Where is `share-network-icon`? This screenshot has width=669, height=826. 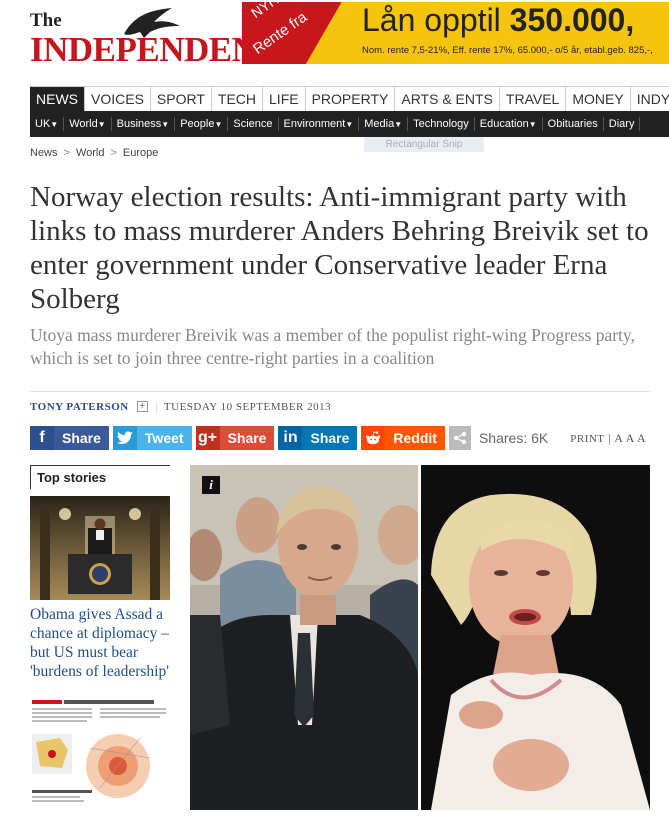
share-network-icon is located at coordinates (459, 438).